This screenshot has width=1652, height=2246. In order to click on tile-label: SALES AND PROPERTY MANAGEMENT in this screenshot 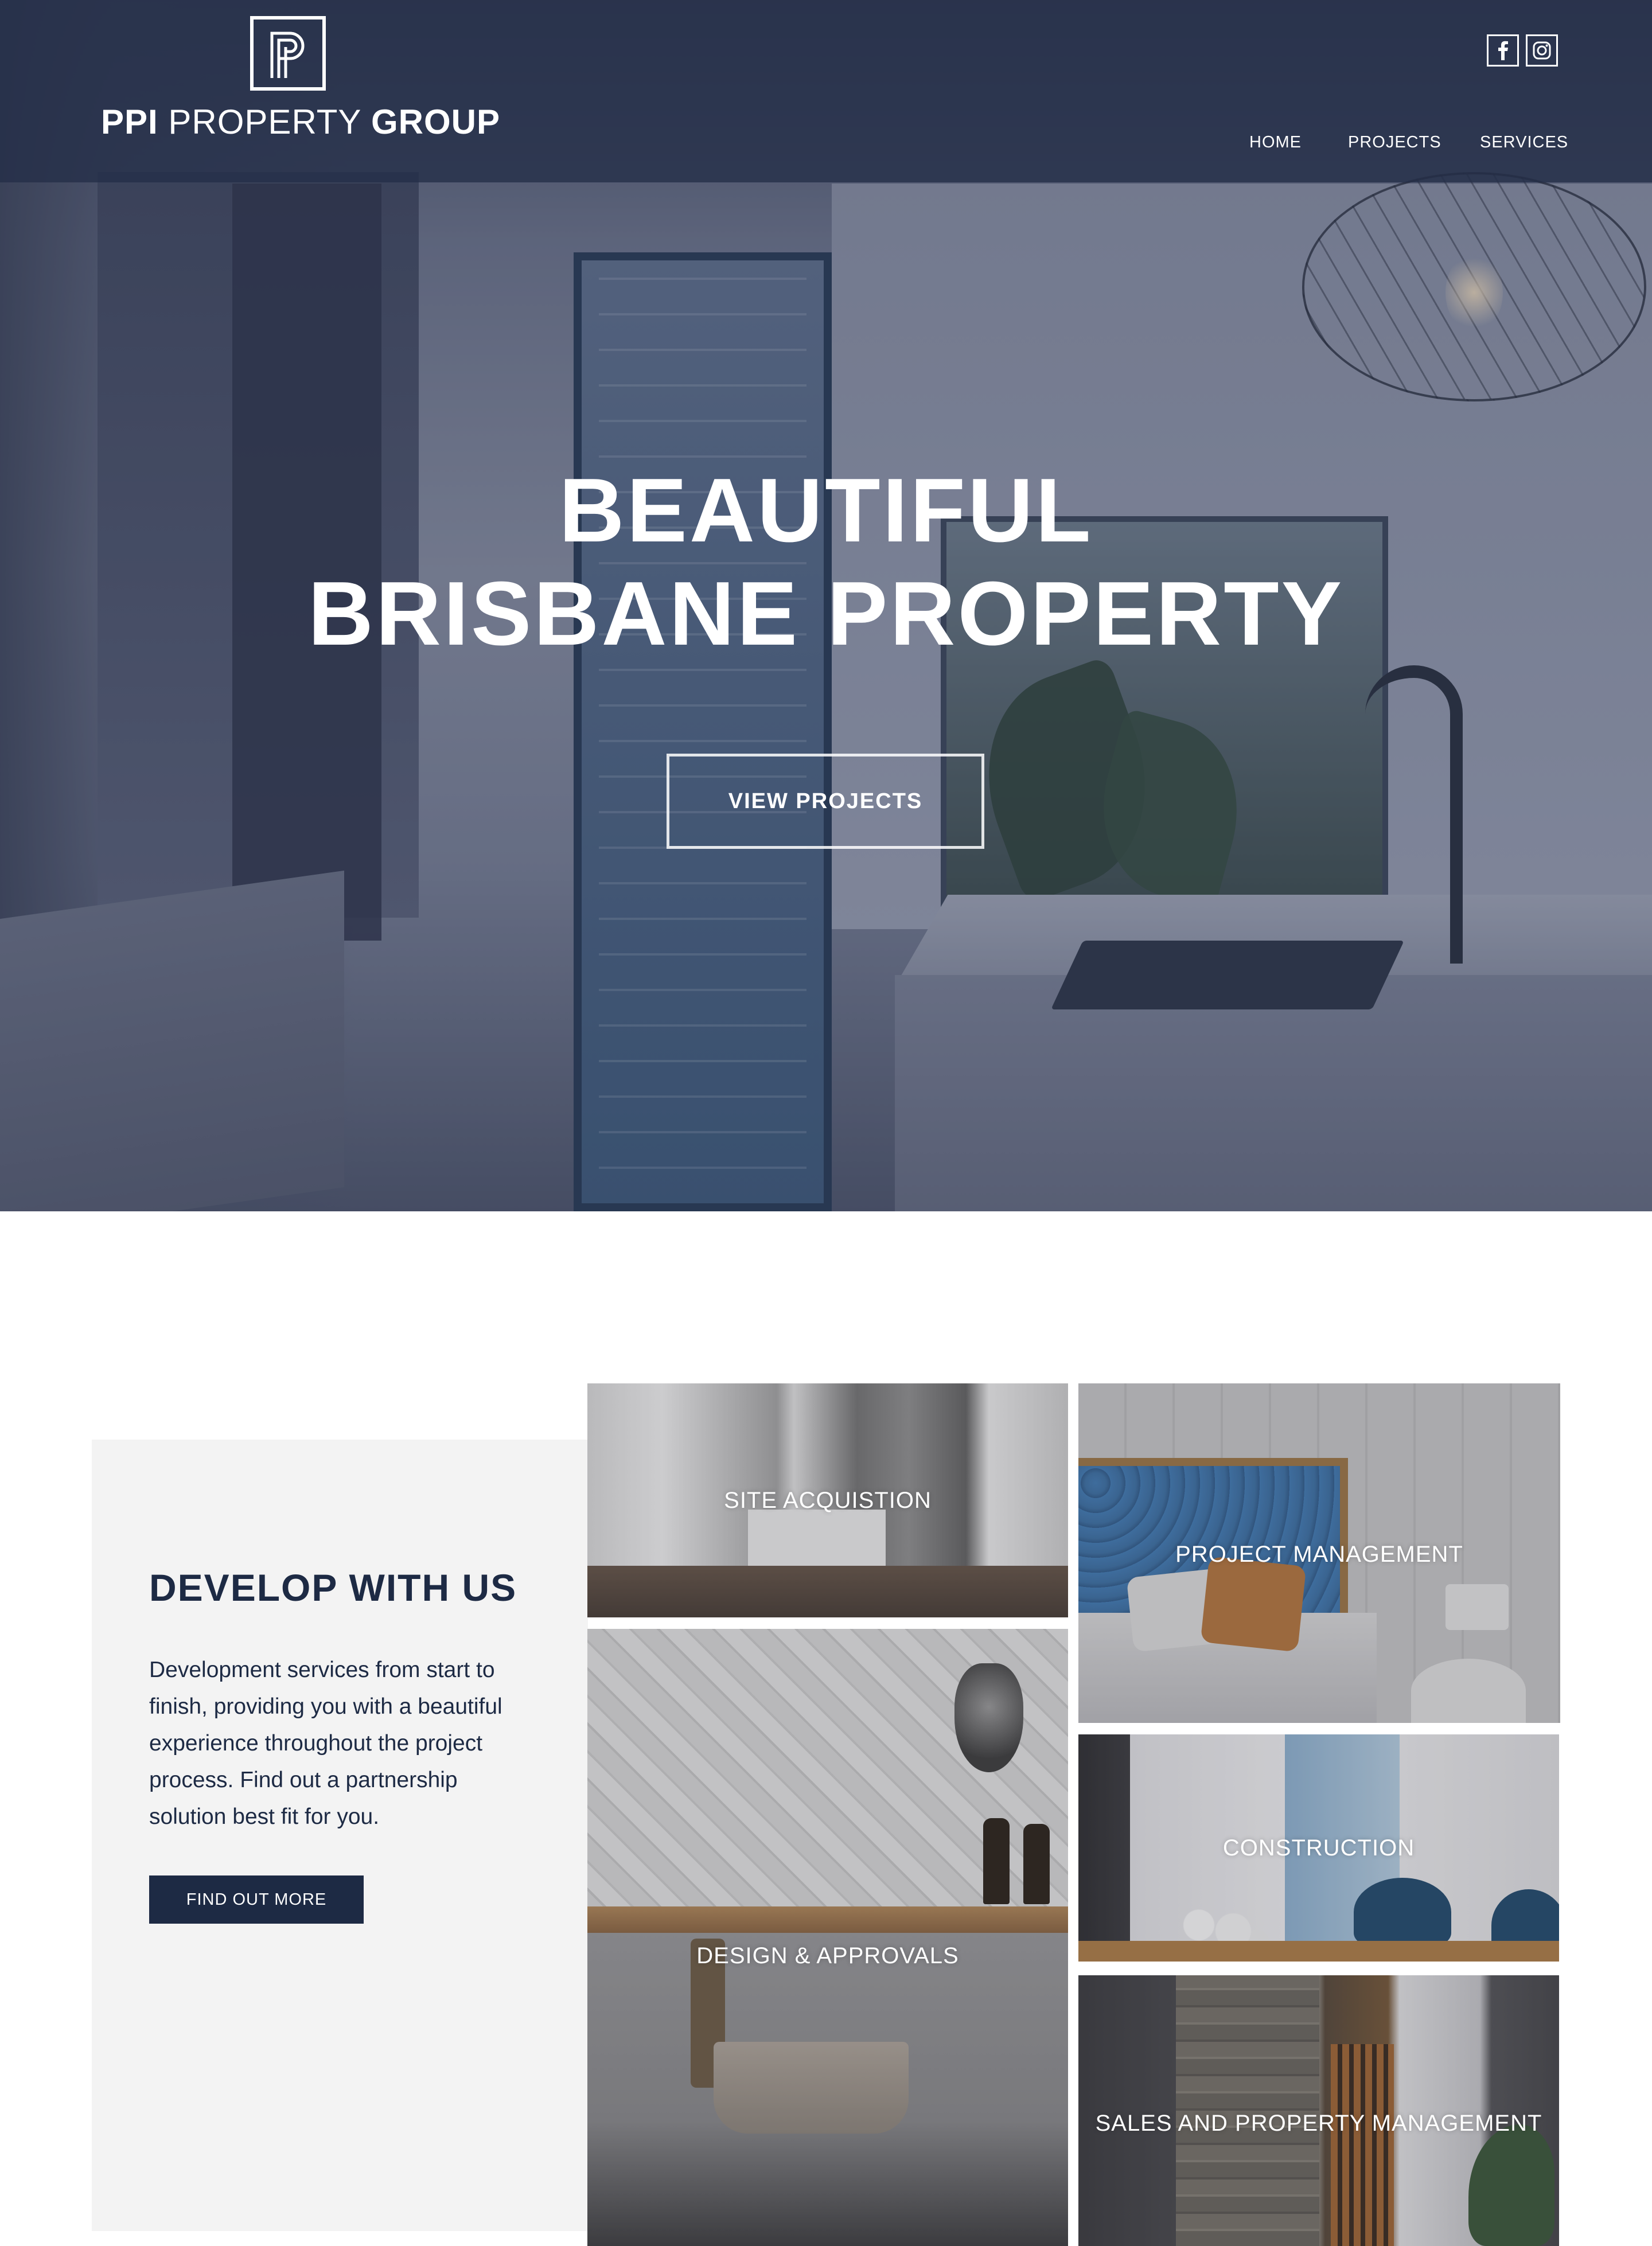, I will do `click(1318, 2124)`.